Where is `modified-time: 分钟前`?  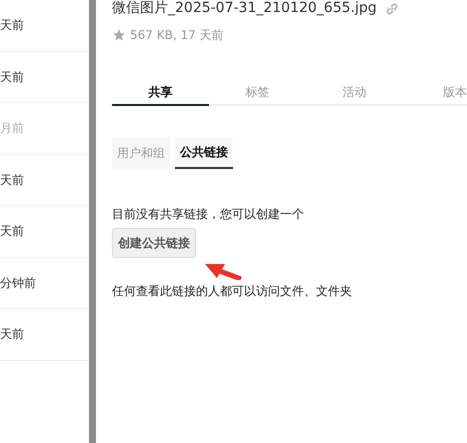 modified-time: 分钟前 is located at coordinates (18, 283).